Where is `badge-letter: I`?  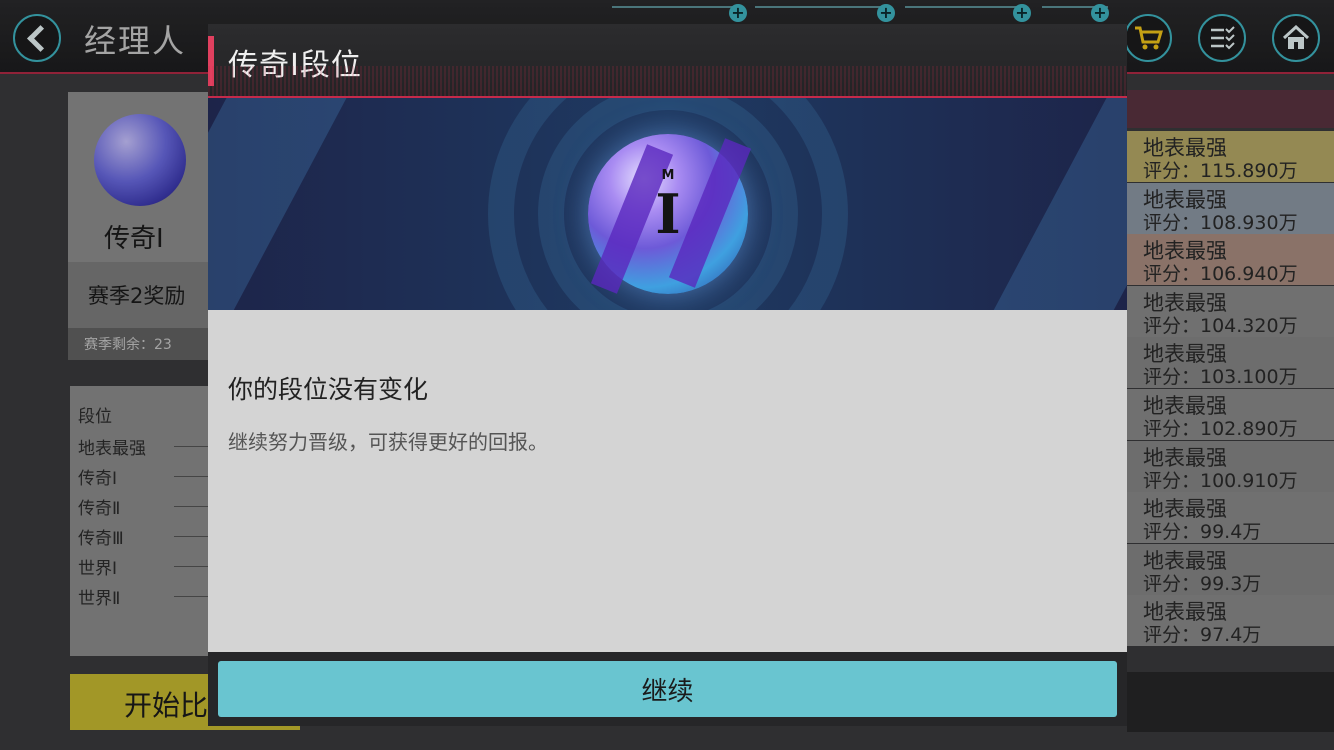
badge-letter: I is located at coordinates (668, 214).